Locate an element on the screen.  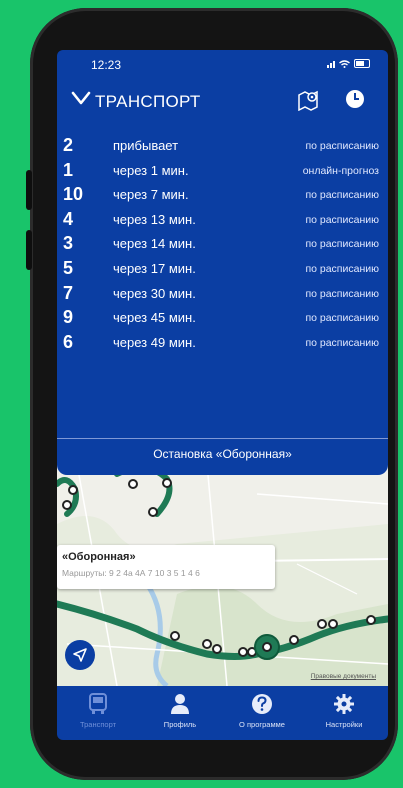
route-number: 5 is located at coordinates (68, 267).